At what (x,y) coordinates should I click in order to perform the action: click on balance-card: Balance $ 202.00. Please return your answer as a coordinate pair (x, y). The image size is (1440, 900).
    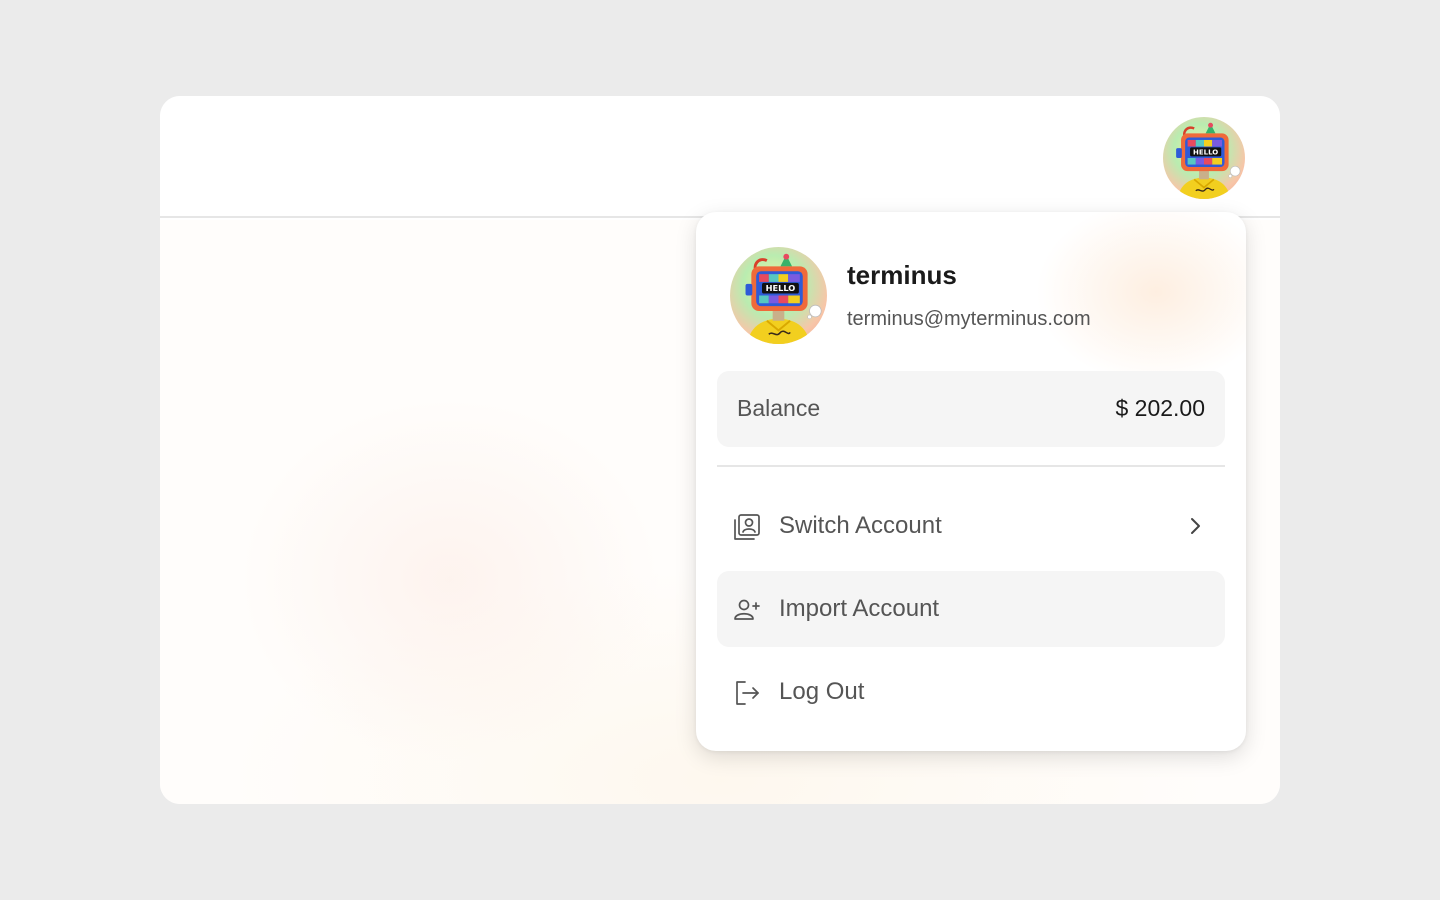
    Looking at the image, I should click on (971, 409).